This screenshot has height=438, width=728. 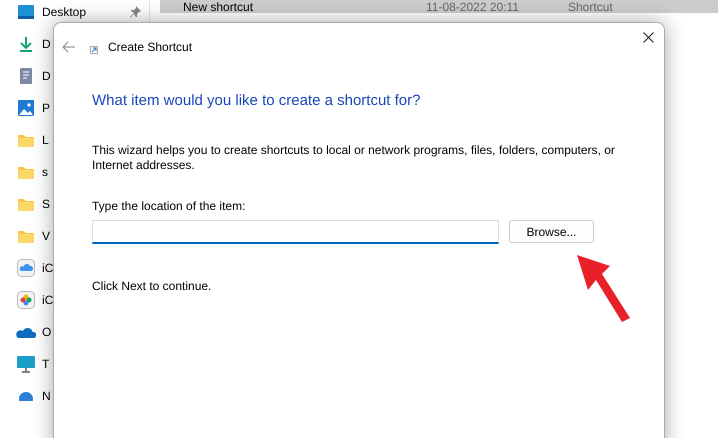 I want to click on dialog-title: Create Shortcut, so click(x=150, y=47).